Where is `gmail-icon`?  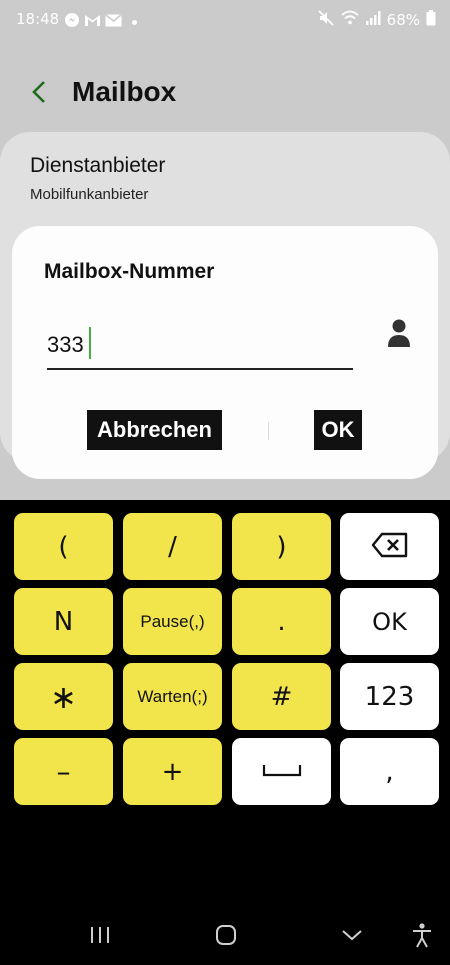
gmail-icon is located at coordinates (92, 22).